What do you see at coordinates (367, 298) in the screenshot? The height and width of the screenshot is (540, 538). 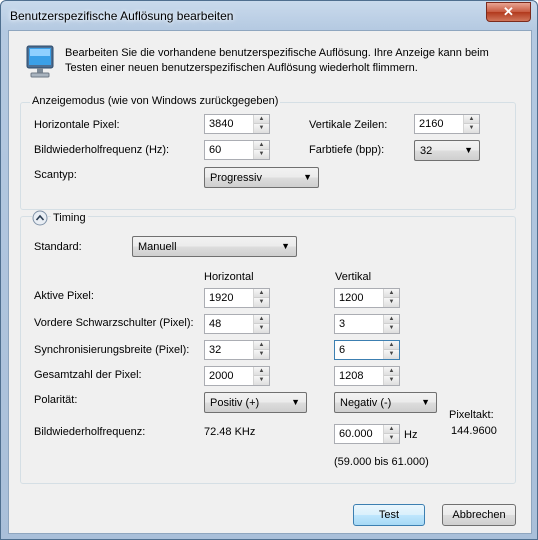 I see `active-pixels-v-spinner: 1200 ▲ ▼` at bounding box center [367, 298].